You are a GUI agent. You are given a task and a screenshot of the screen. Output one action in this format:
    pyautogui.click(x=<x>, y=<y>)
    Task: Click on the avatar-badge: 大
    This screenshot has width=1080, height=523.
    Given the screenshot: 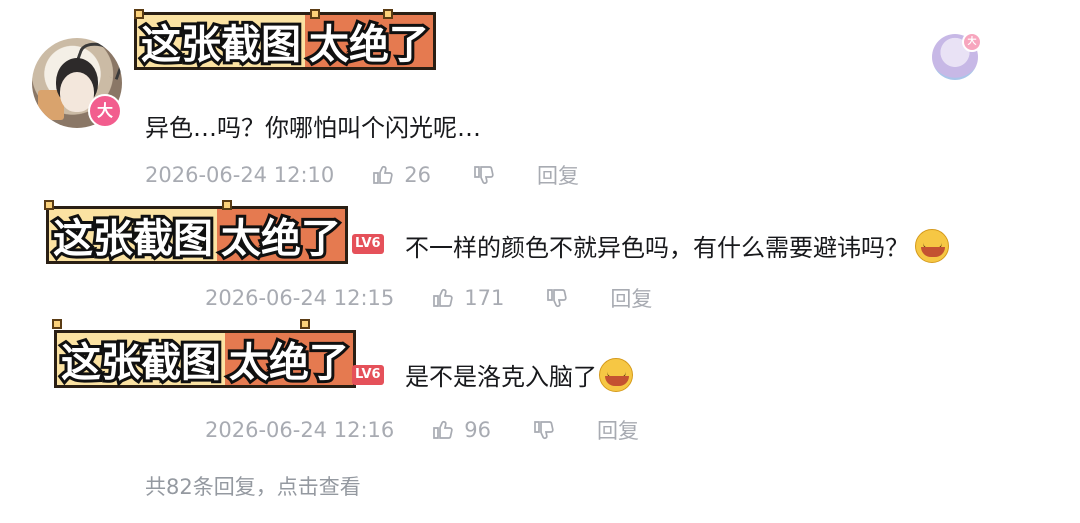 What is the action you would take?
    pyautogui.click(x=105, y=111)
    